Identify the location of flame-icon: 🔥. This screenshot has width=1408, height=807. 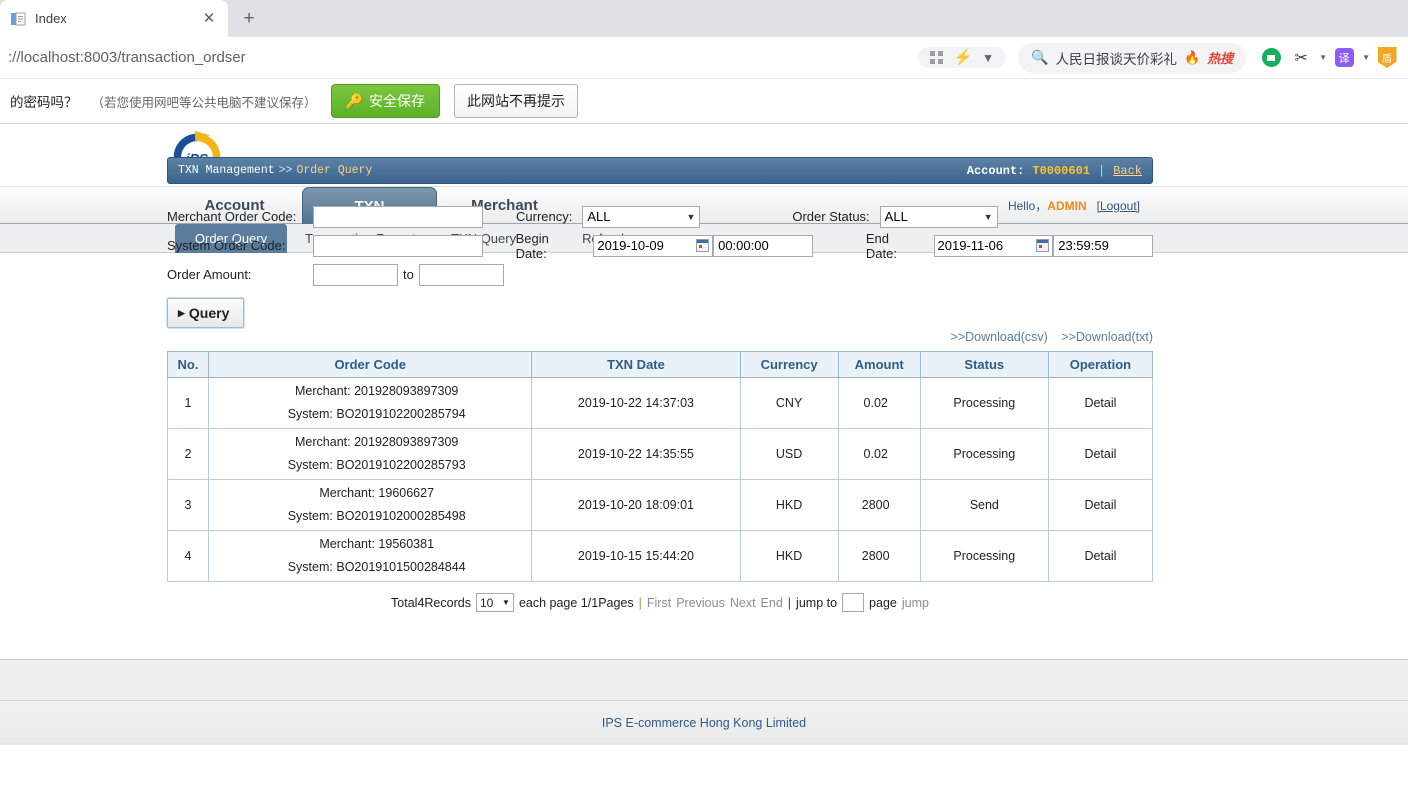
(1192, 57).